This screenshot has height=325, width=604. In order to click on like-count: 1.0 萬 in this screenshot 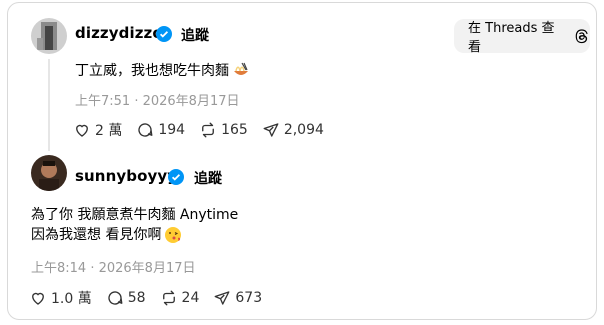, I will do `click(71, 299)`.